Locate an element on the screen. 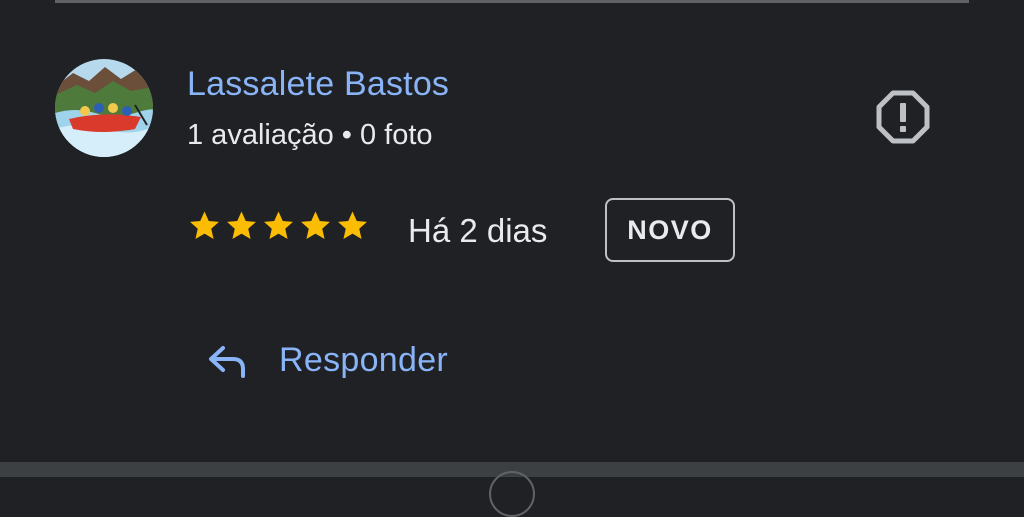 The width and height of the screenshot is (1024, 517). star-rating is located at coordinates (278, 225).